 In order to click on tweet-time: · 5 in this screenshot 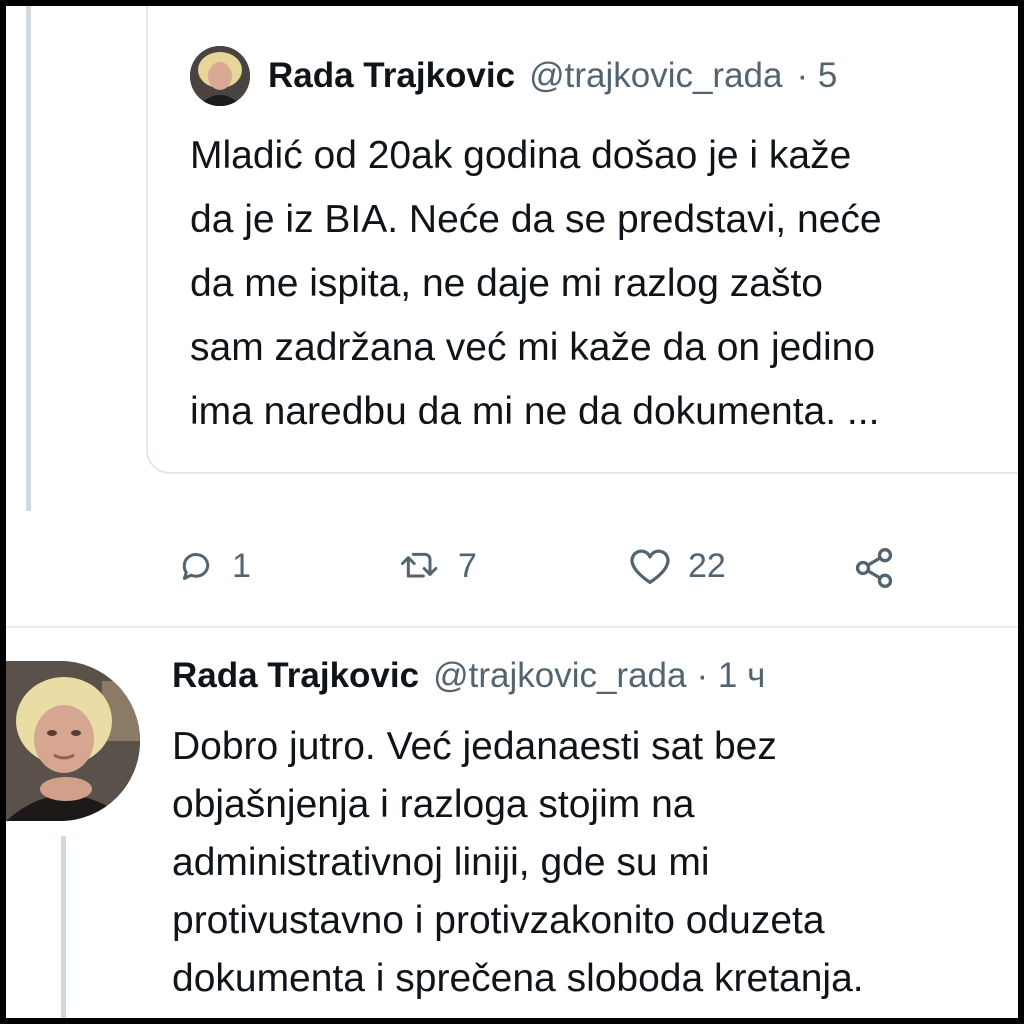, I will do `click(817, 76)`.